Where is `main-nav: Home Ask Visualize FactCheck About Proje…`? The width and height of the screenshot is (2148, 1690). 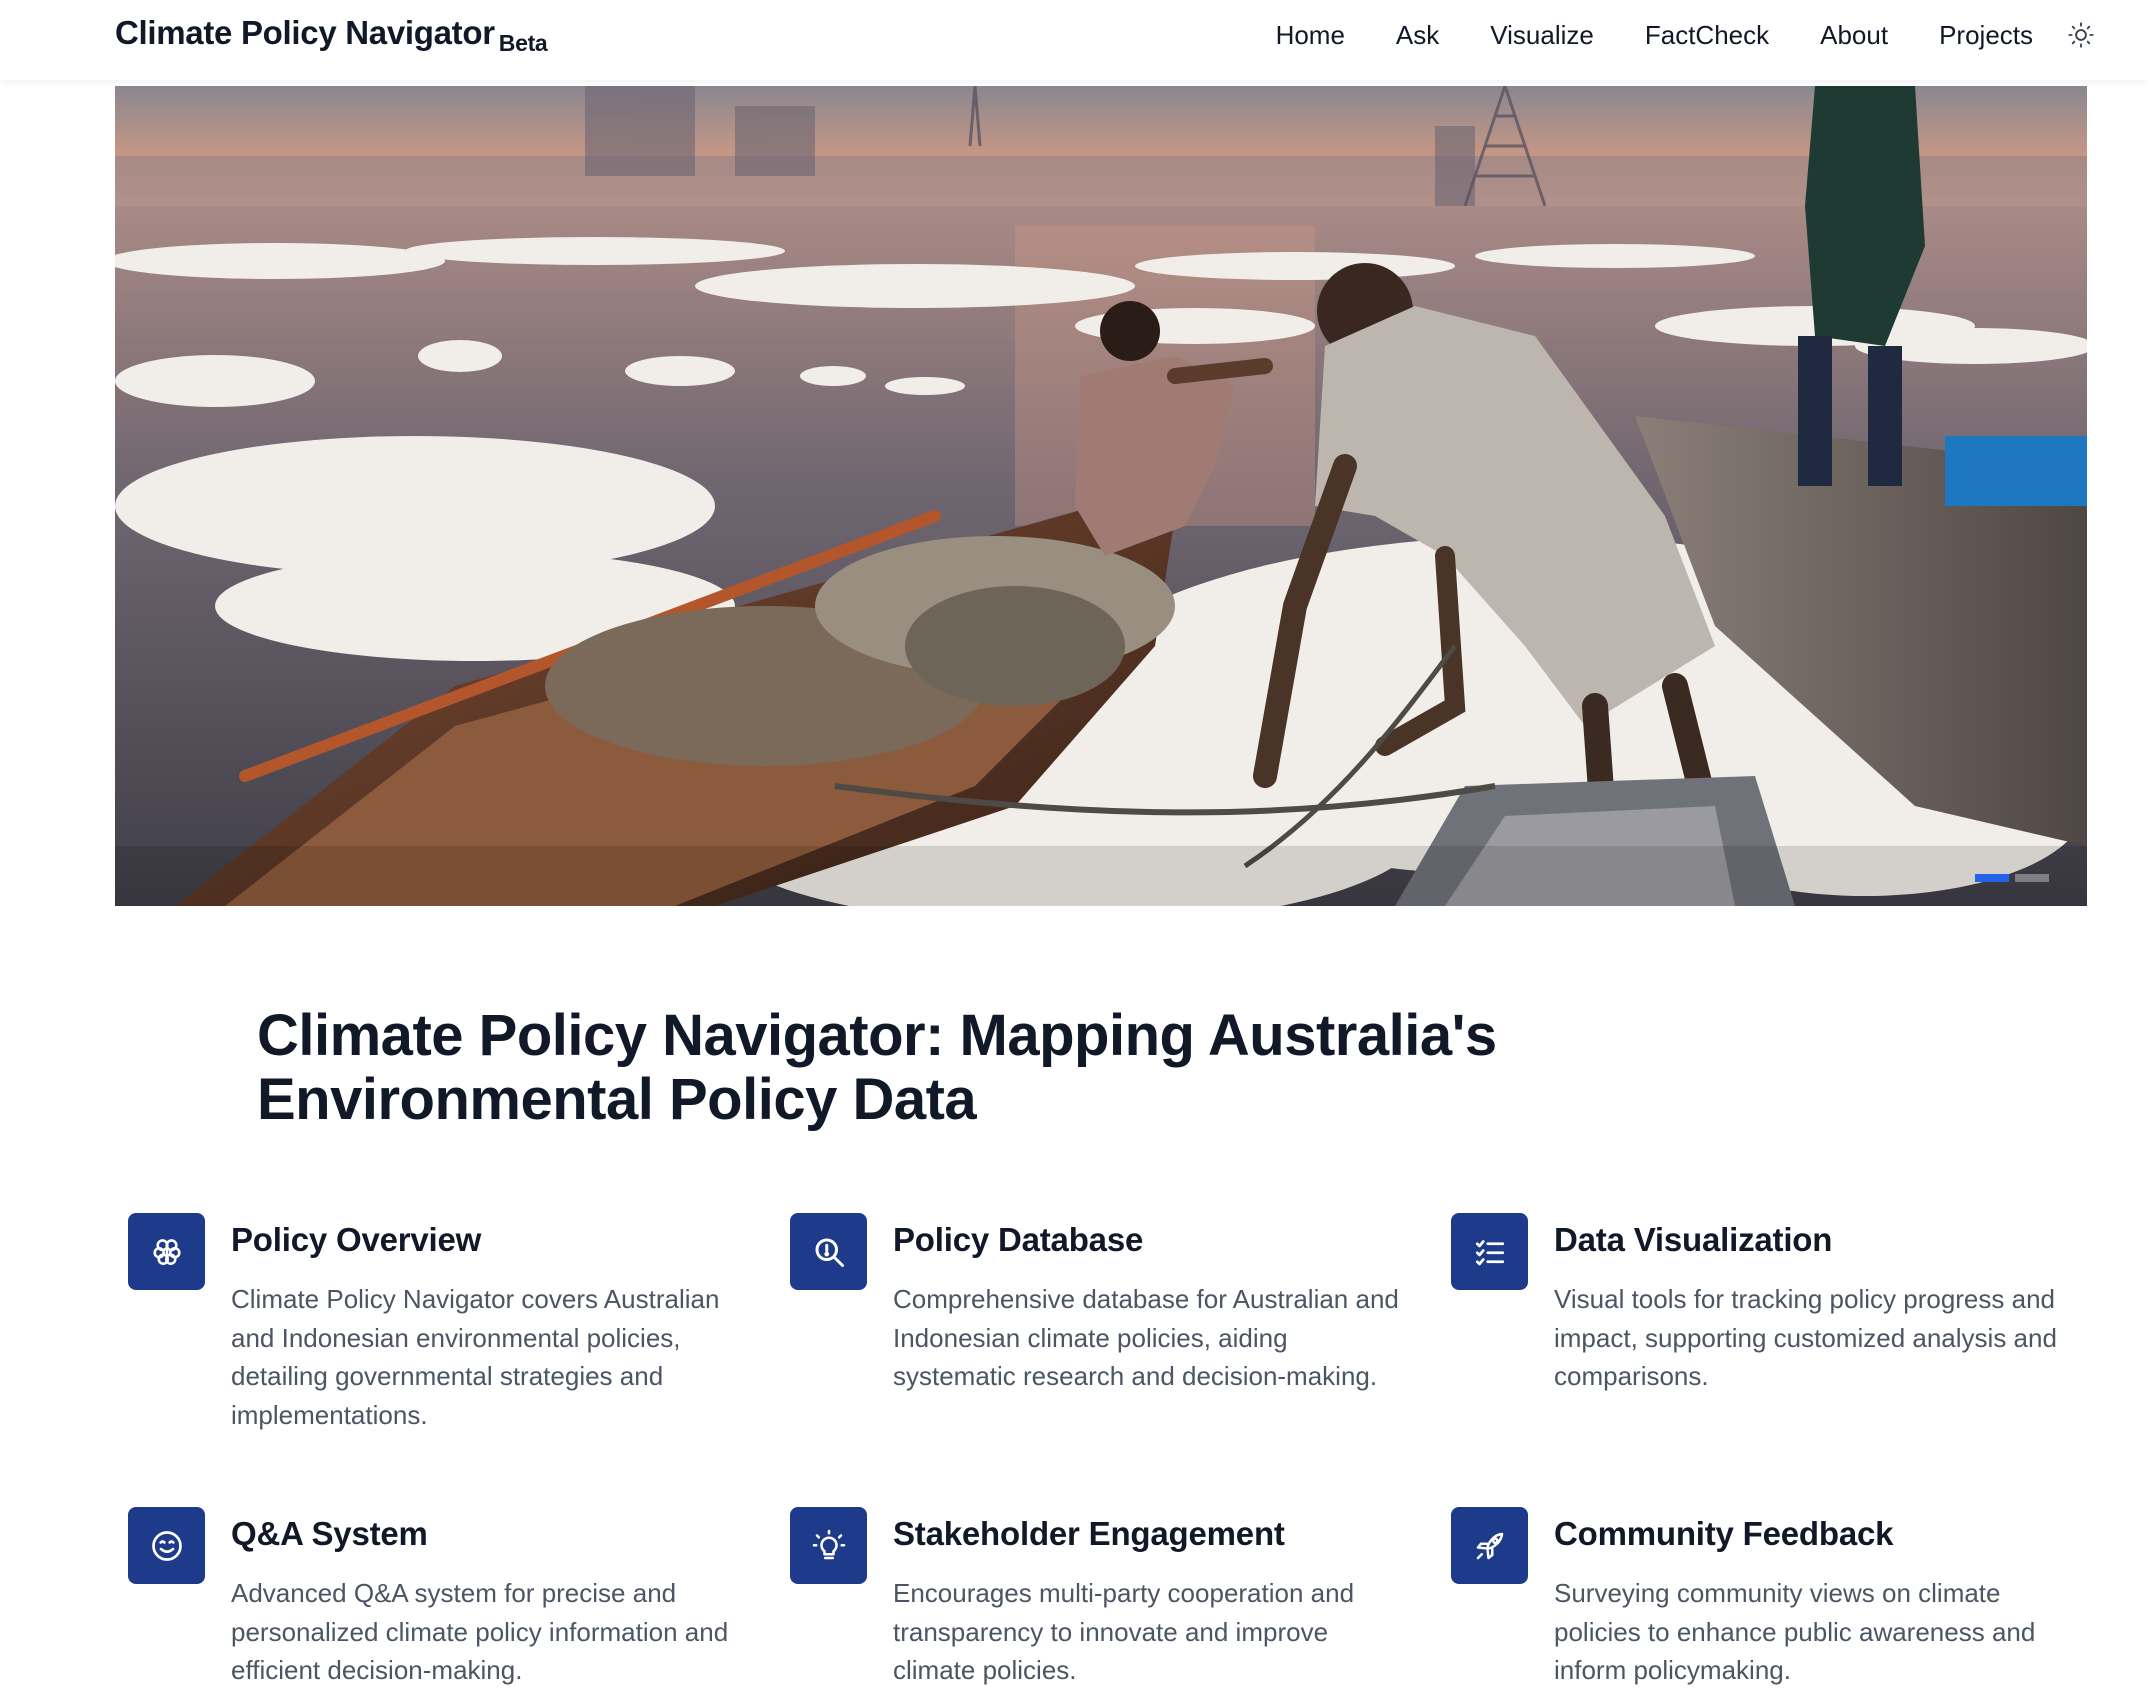
main-nav: Home Ask Visualize FactCheck About Proje… is located at coordinates (1654, 35).